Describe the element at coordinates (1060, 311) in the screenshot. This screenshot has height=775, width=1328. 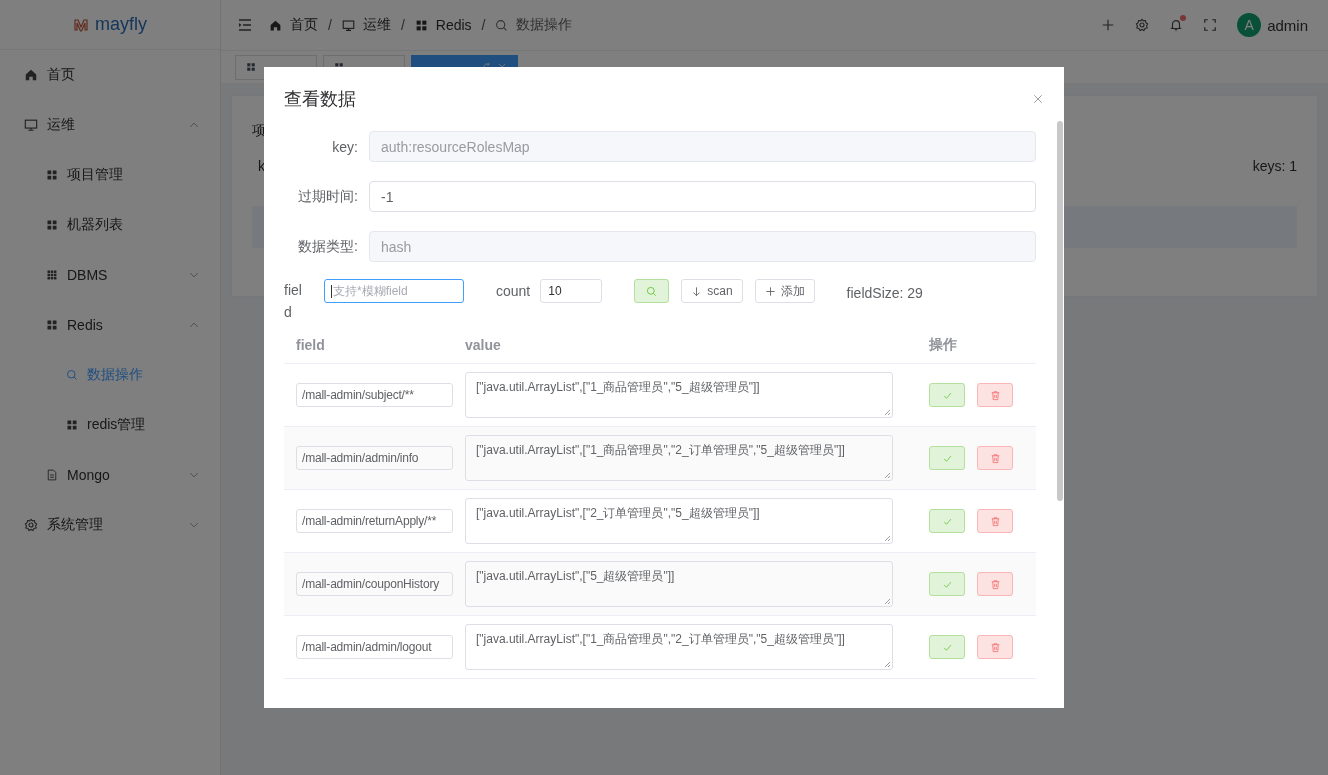
I see `scrollbar` at that location.